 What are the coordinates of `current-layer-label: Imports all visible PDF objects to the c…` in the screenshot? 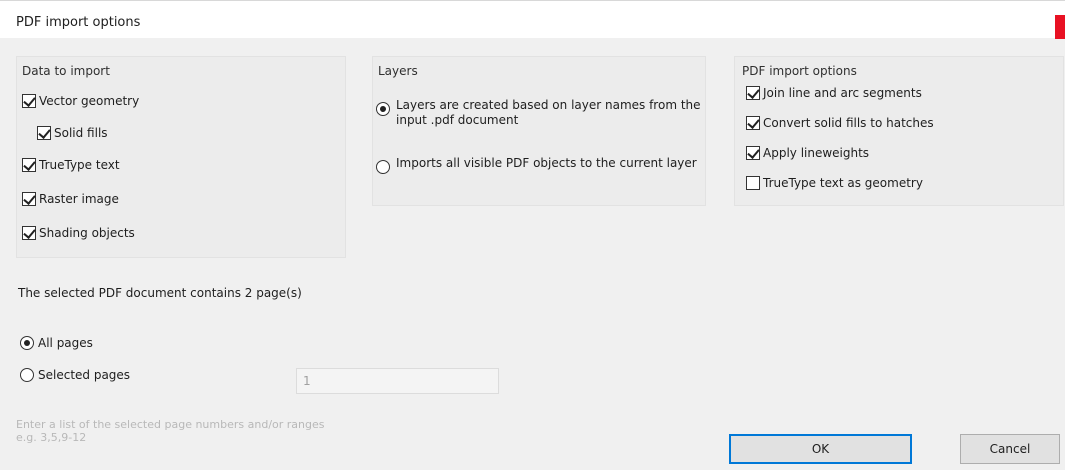 It's located at (546, 163).